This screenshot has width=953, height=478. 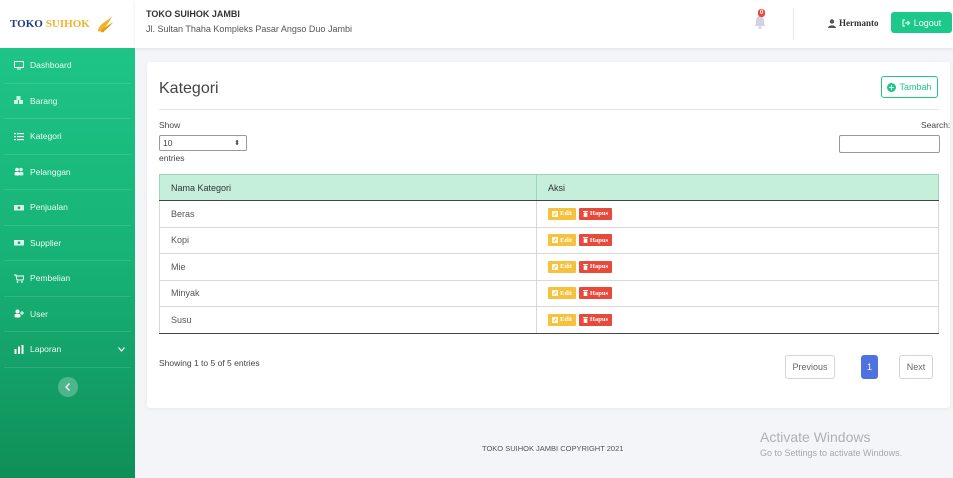 I want to click on sidebar-item-label: Barang, so click(x=44, y=100).